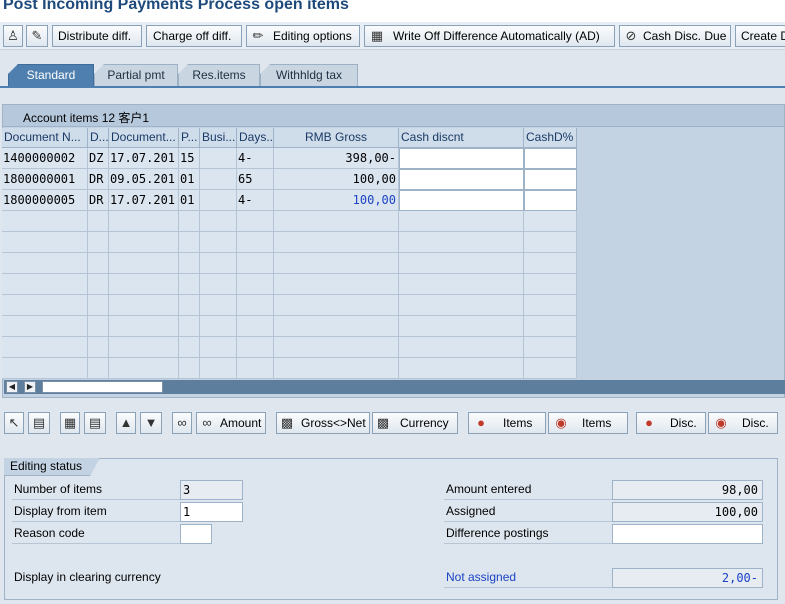 Image resolution: width=785 pixels, height=604 pixels. Describe the element at coordinates (507, 423) in the screenshot. I see `activate-items-button: ● Items` at that location.